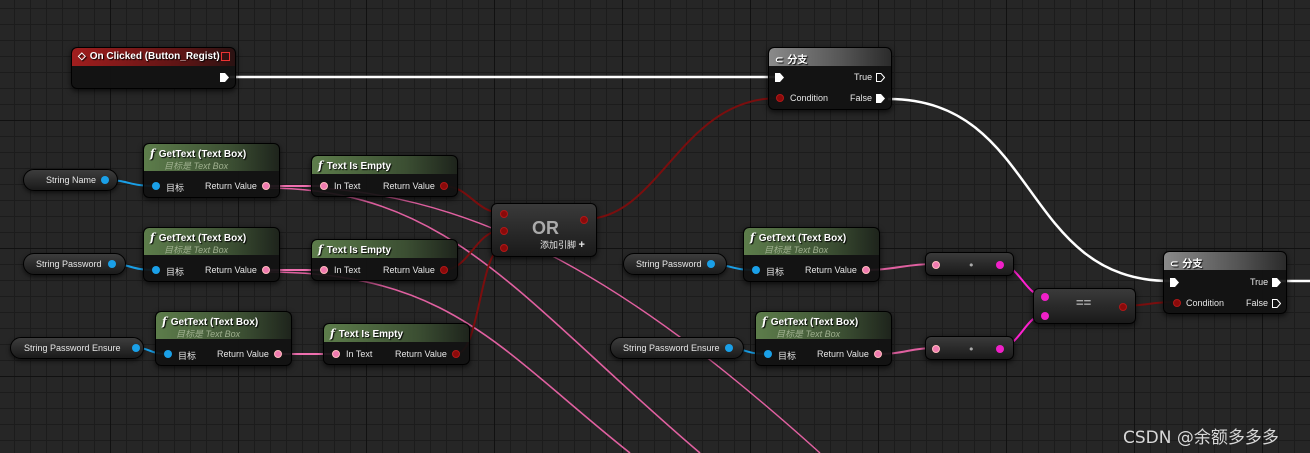 The width and height of the screenshot is (1310, 453). I want to click on equal-output-pin, so click(1123, 307).